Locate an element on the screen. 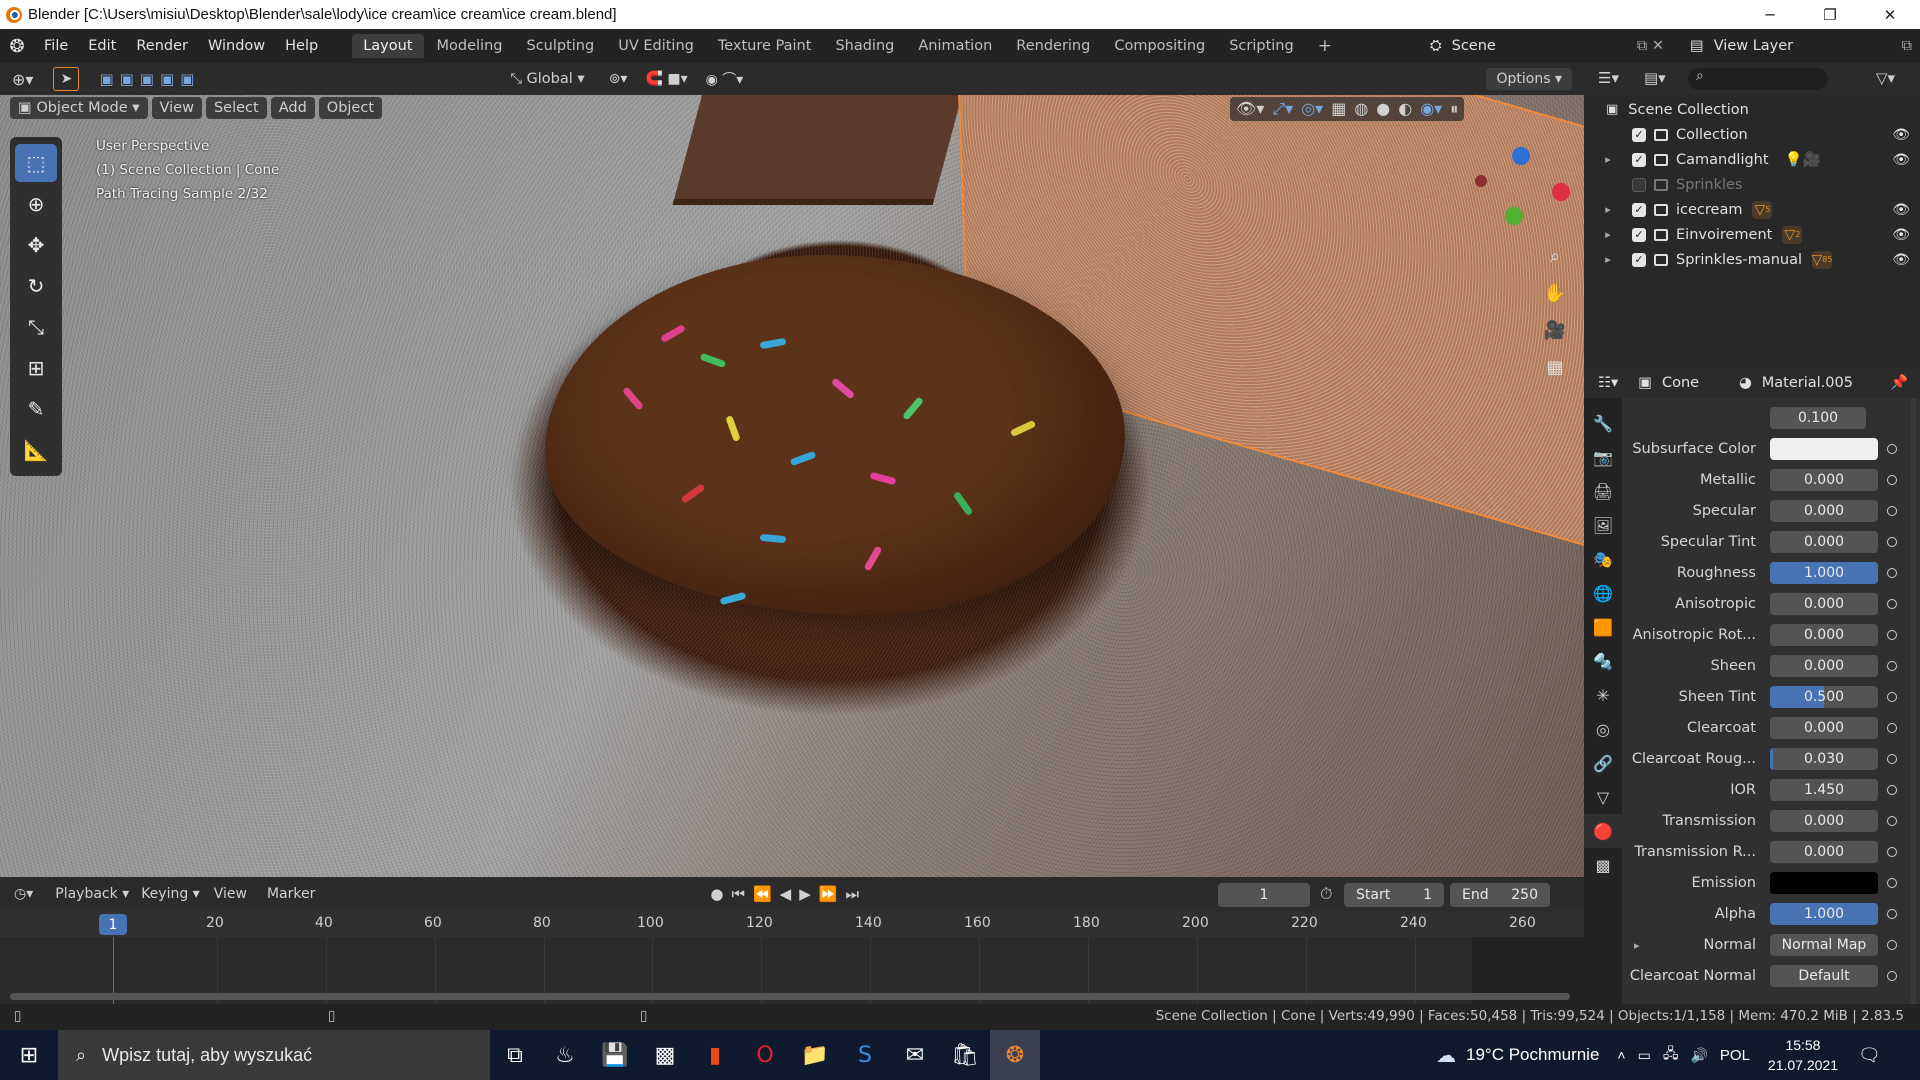  view-layer-tab-icon: 🖼 is located at coordinates (1603, 525).